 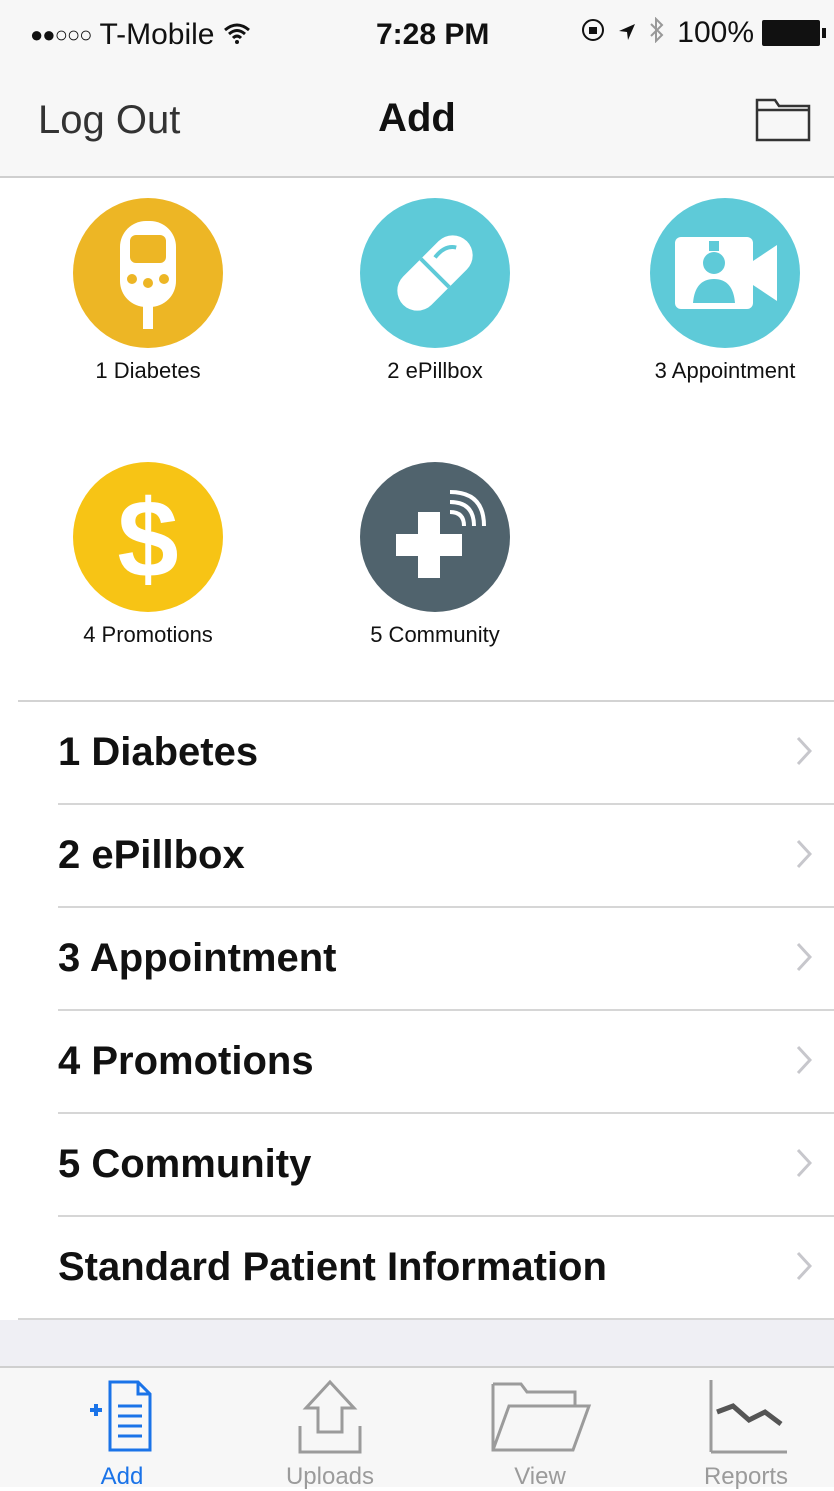 What do you see at coordinates (540, 1418) in the screenshot?
I see `open-folder-icon` at bounding box center [540, 1418].